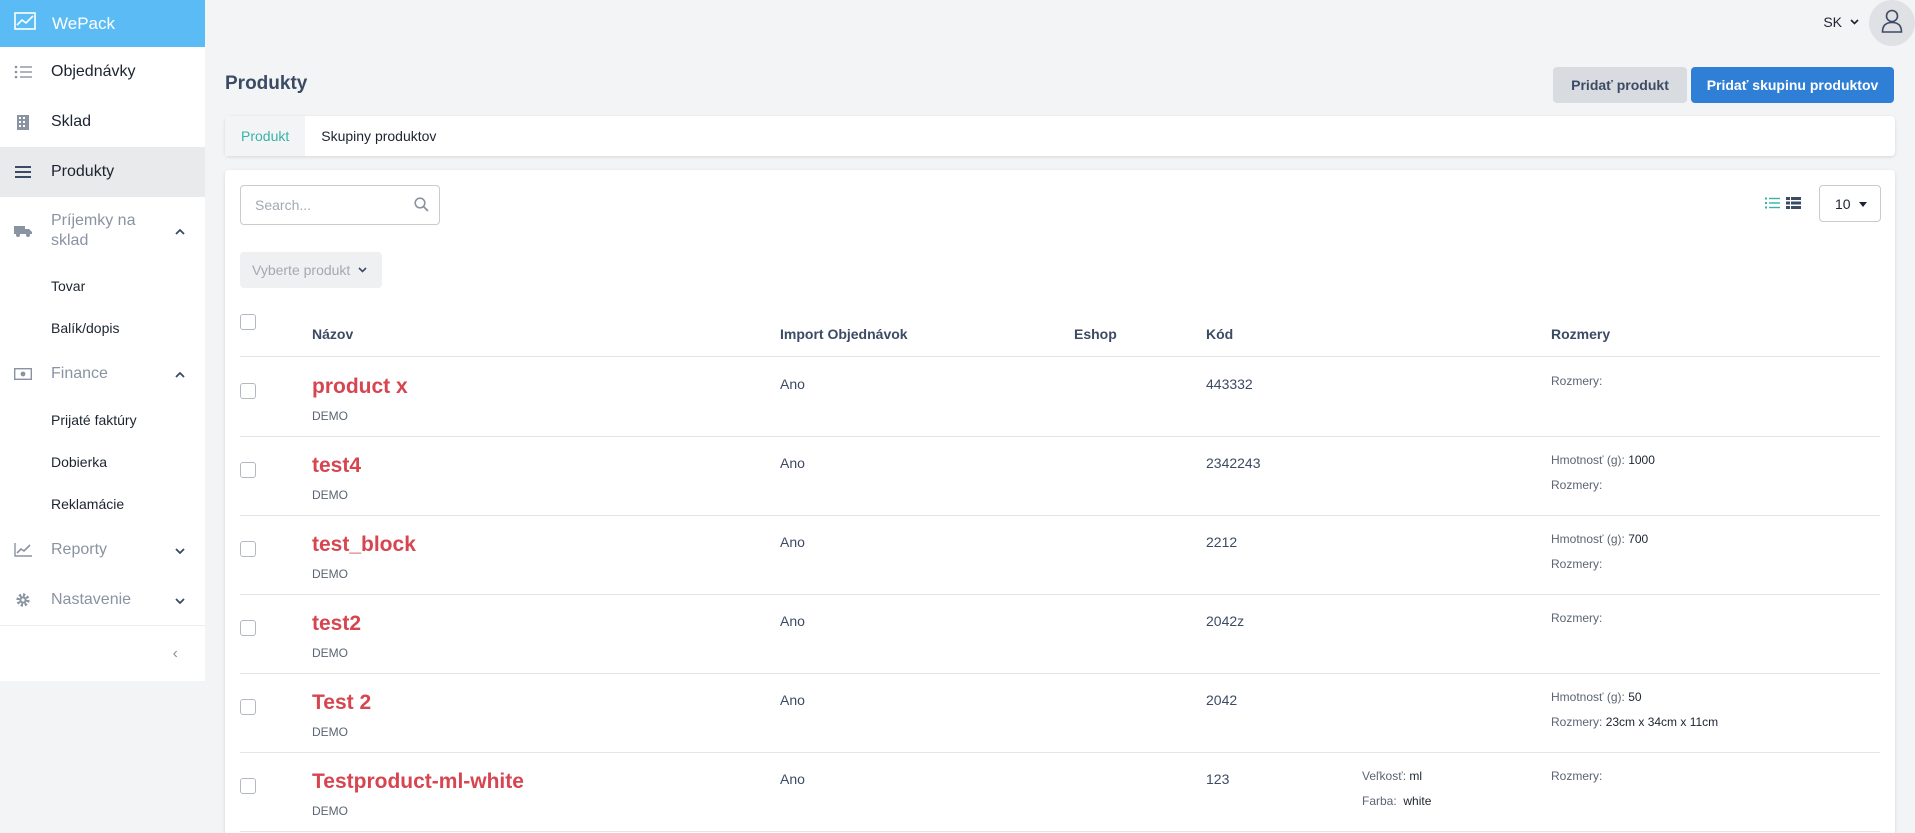 The height and width of the screenshot is (833, 1915). What do you see at coordinates (33, 23) in the screenshot?
I see `chart-logo-icon` at bounding box center [33, 23].